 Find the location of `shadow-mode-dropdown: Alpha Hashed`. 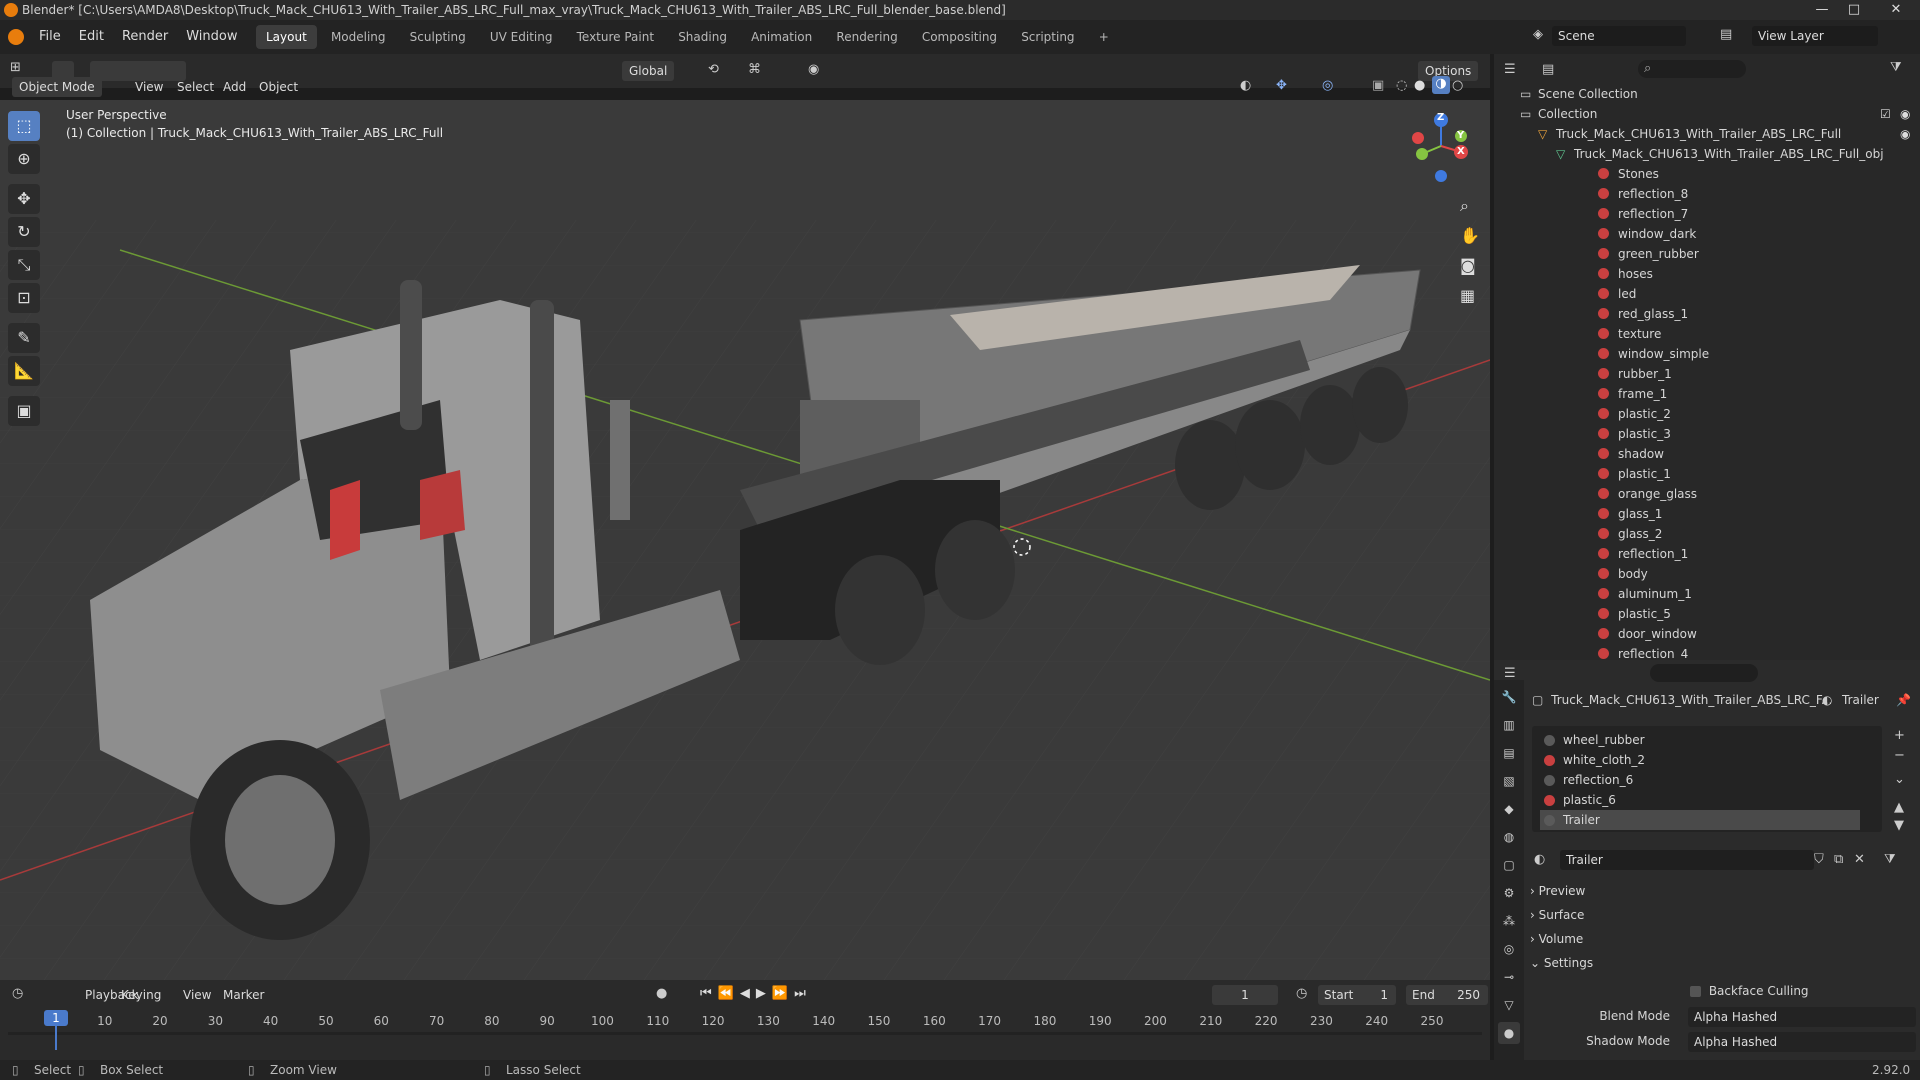

shadow-mode-dropdown: Alpha Hashed is located at coordinates (1802, 1042).